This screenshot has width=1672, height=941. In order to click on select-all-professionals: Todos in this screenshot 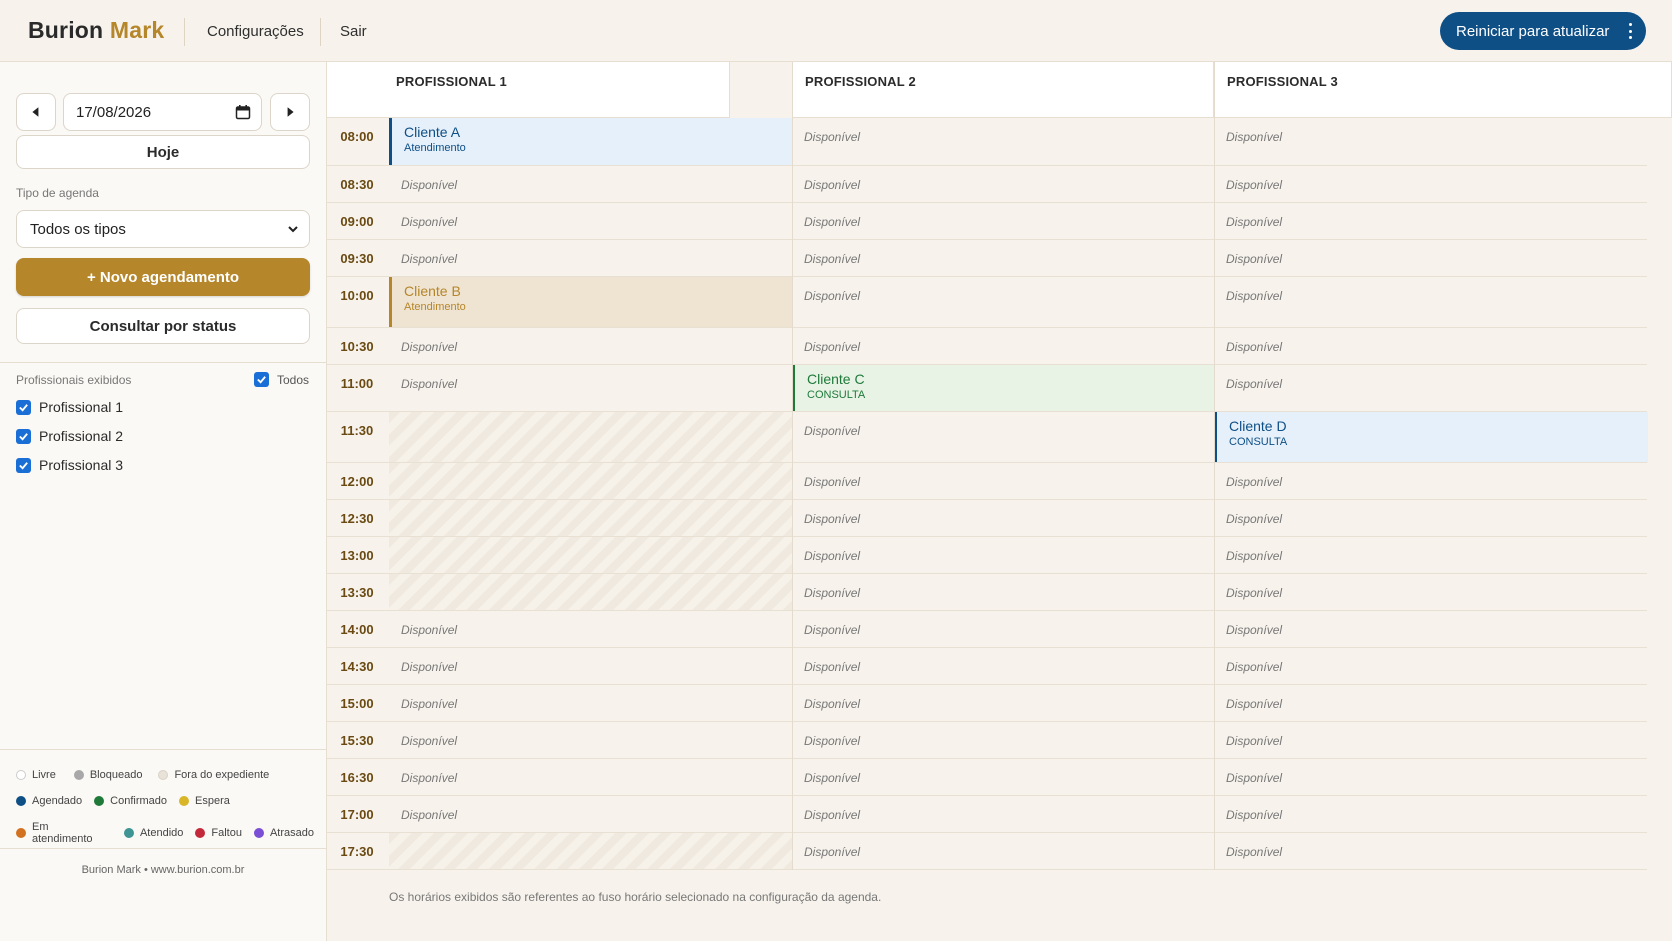, I will do `click(281, 379)`.